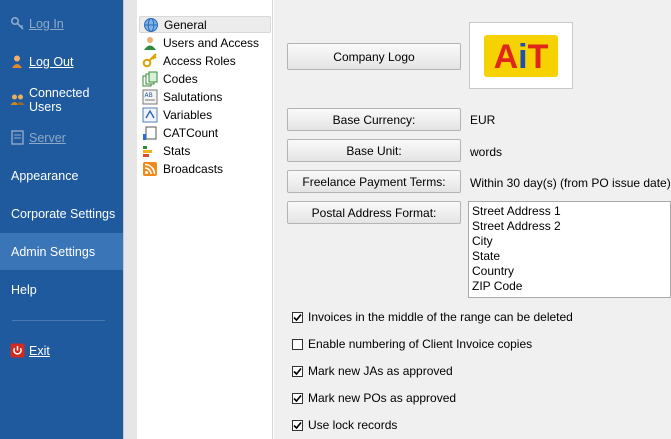  I want to click on tree-item-label: CATCount, so click(191, 132).